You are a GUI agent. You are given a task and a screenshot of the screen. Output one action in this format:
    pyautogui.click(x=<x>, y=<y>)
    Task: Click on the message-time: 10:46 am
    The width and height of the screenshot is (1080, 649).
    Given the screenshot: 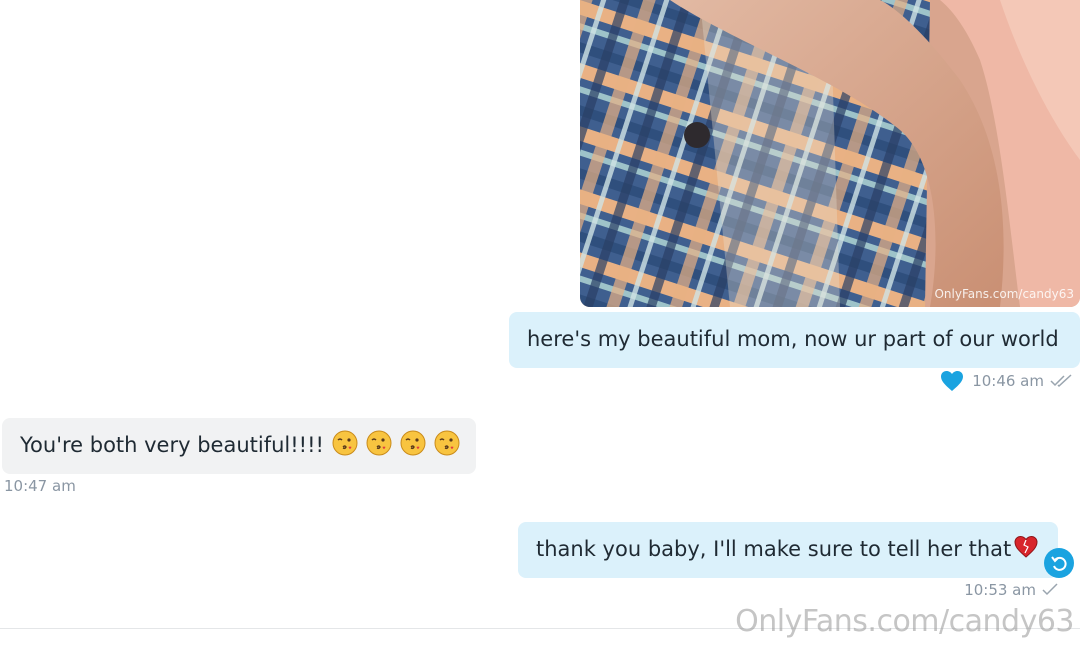 What is the action you would take?
    pyautogui.click(x=1008, y=381)
    